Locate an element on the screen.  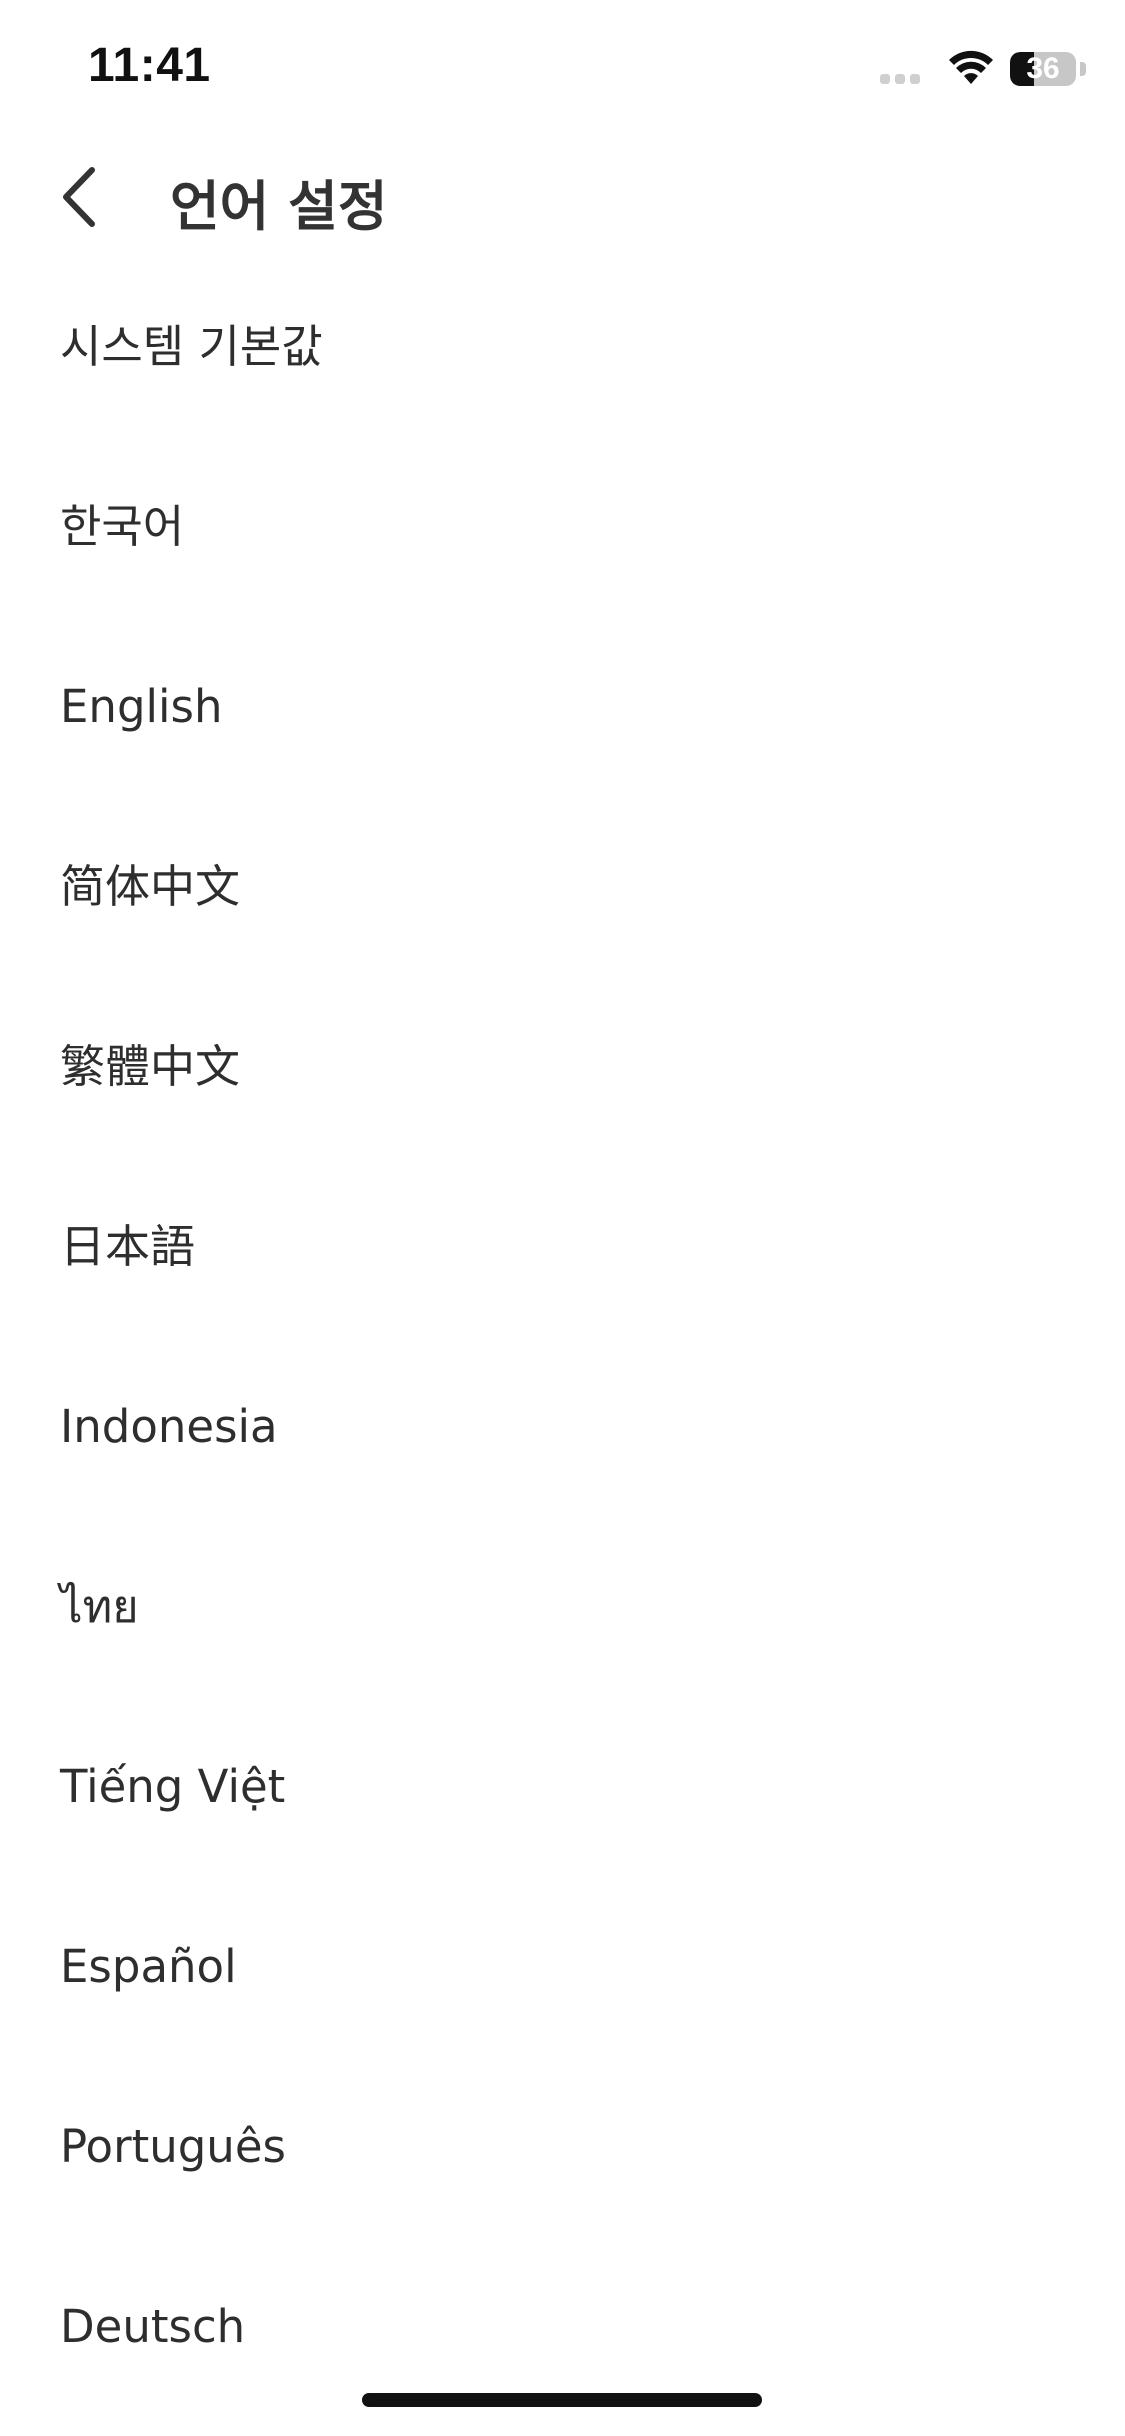
language-option: Deutsch is located at coordinates (562, 2320).